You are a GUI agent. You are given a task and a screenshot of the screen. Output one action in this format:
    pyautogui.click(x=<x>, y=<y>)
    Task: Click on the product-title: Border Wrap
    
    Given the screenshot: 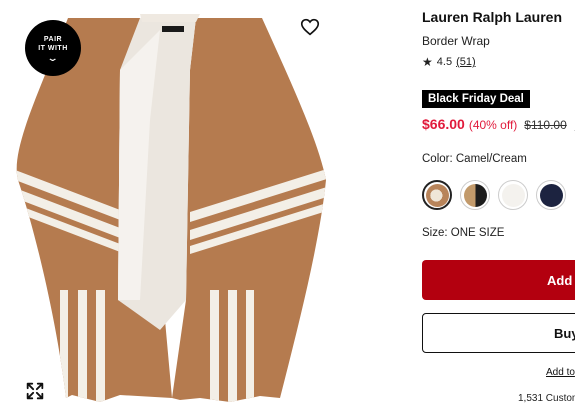 What is the action you would take?
    pyautogui.click(x=456, y=41)
    